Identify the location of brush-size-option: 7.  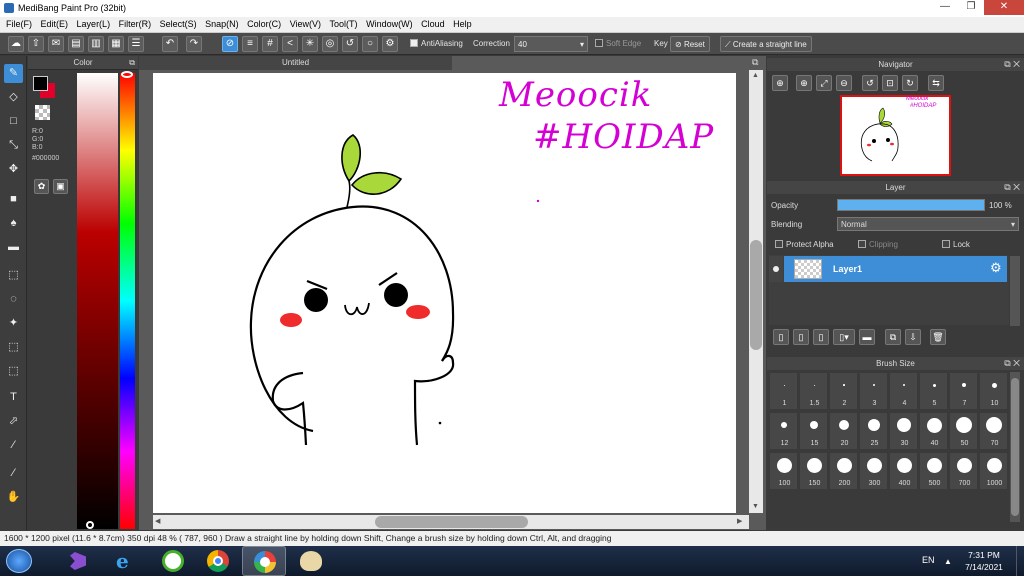
(963, 391).